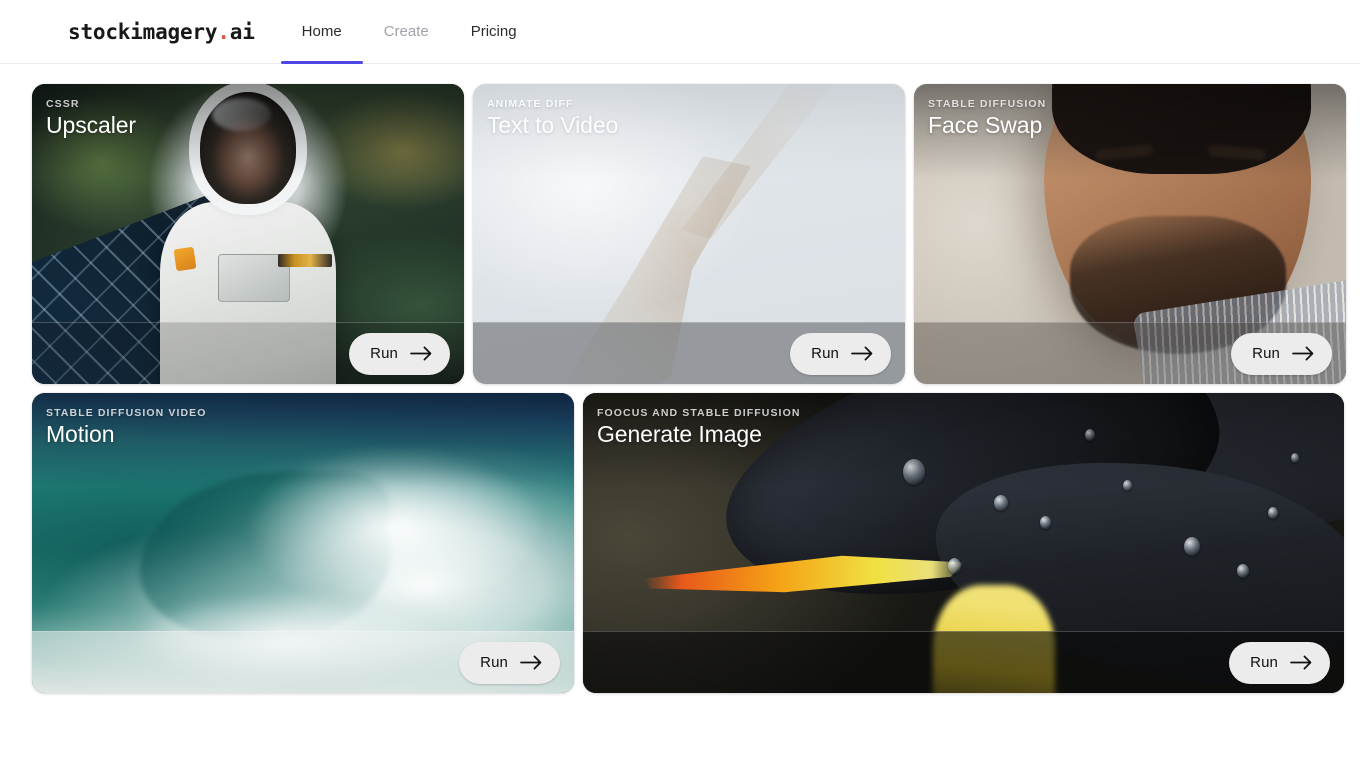  What do you see at coordinates (242, 31) in the screenshot?
I see `brand-suffix: ai` at bounding box center [242, 31].